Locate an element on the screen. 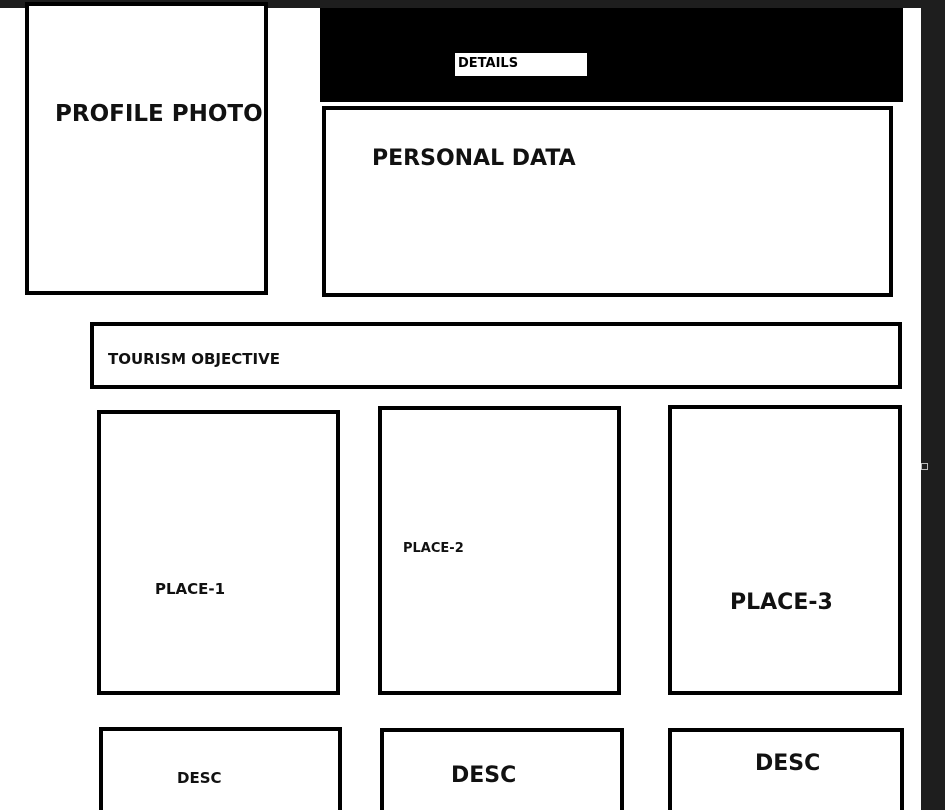 Image resolution: width=945 pixels, height=810 pixels. personal-data-label: PERSONAL DATA is located at coordinates (474, 158).